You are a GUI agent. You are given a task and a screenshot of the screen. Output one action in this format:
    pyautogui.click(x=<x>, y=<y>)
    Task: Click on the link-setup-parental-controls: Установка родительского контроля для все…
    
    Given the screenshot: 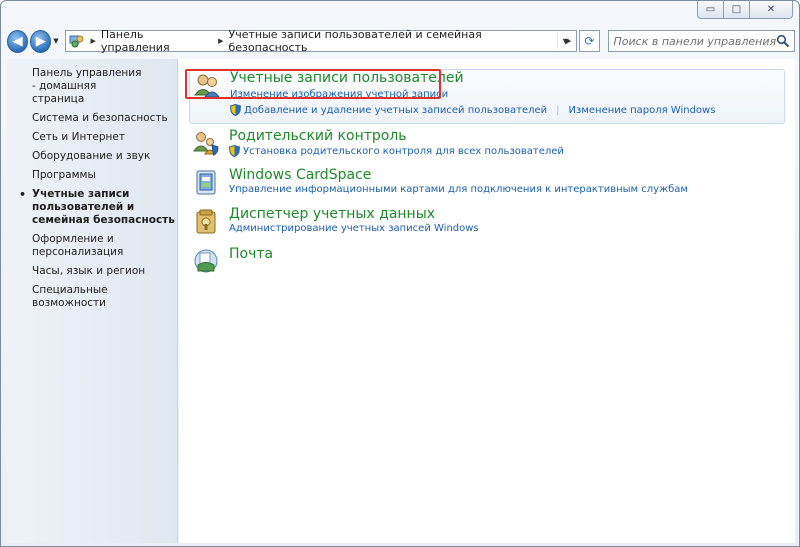 What is the action you would take?
    pyautogui.click(x=403, y=151)
    